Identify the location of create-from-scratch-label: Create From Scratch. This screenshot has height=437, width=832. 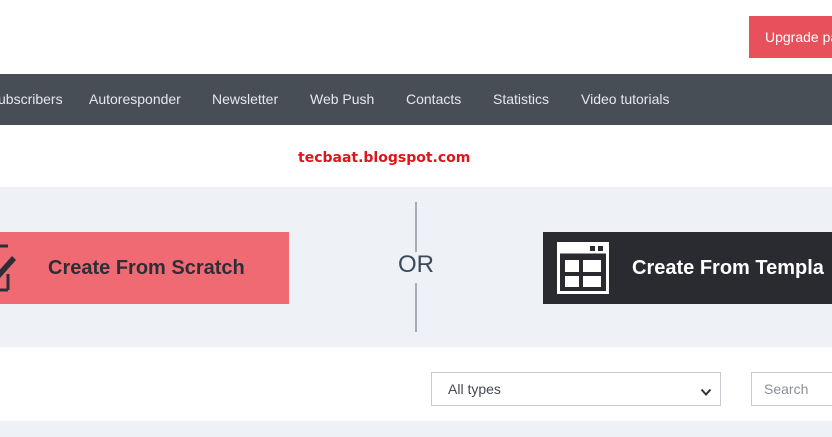
(146, 268).